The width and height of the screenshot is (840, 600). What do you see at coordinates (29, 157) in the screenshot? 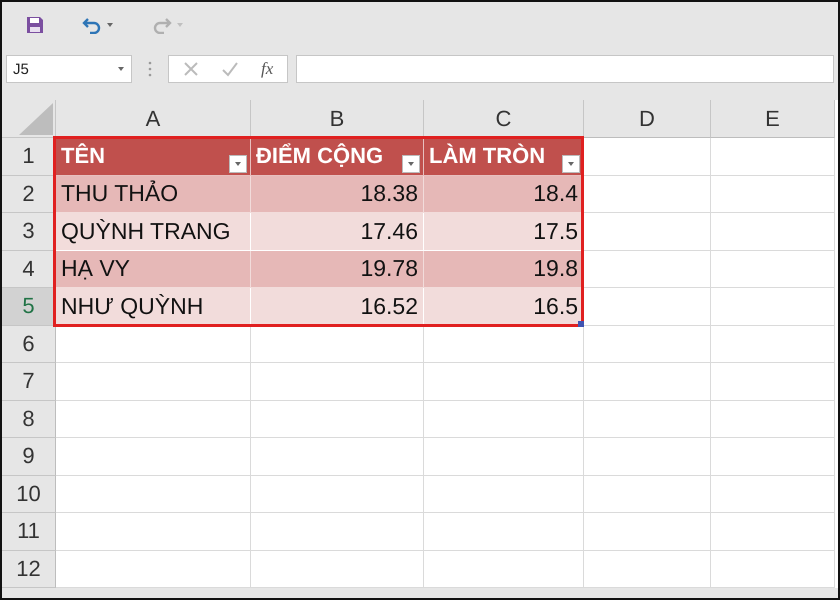
I see `row-header: 1` at bounding box center [29, 157].